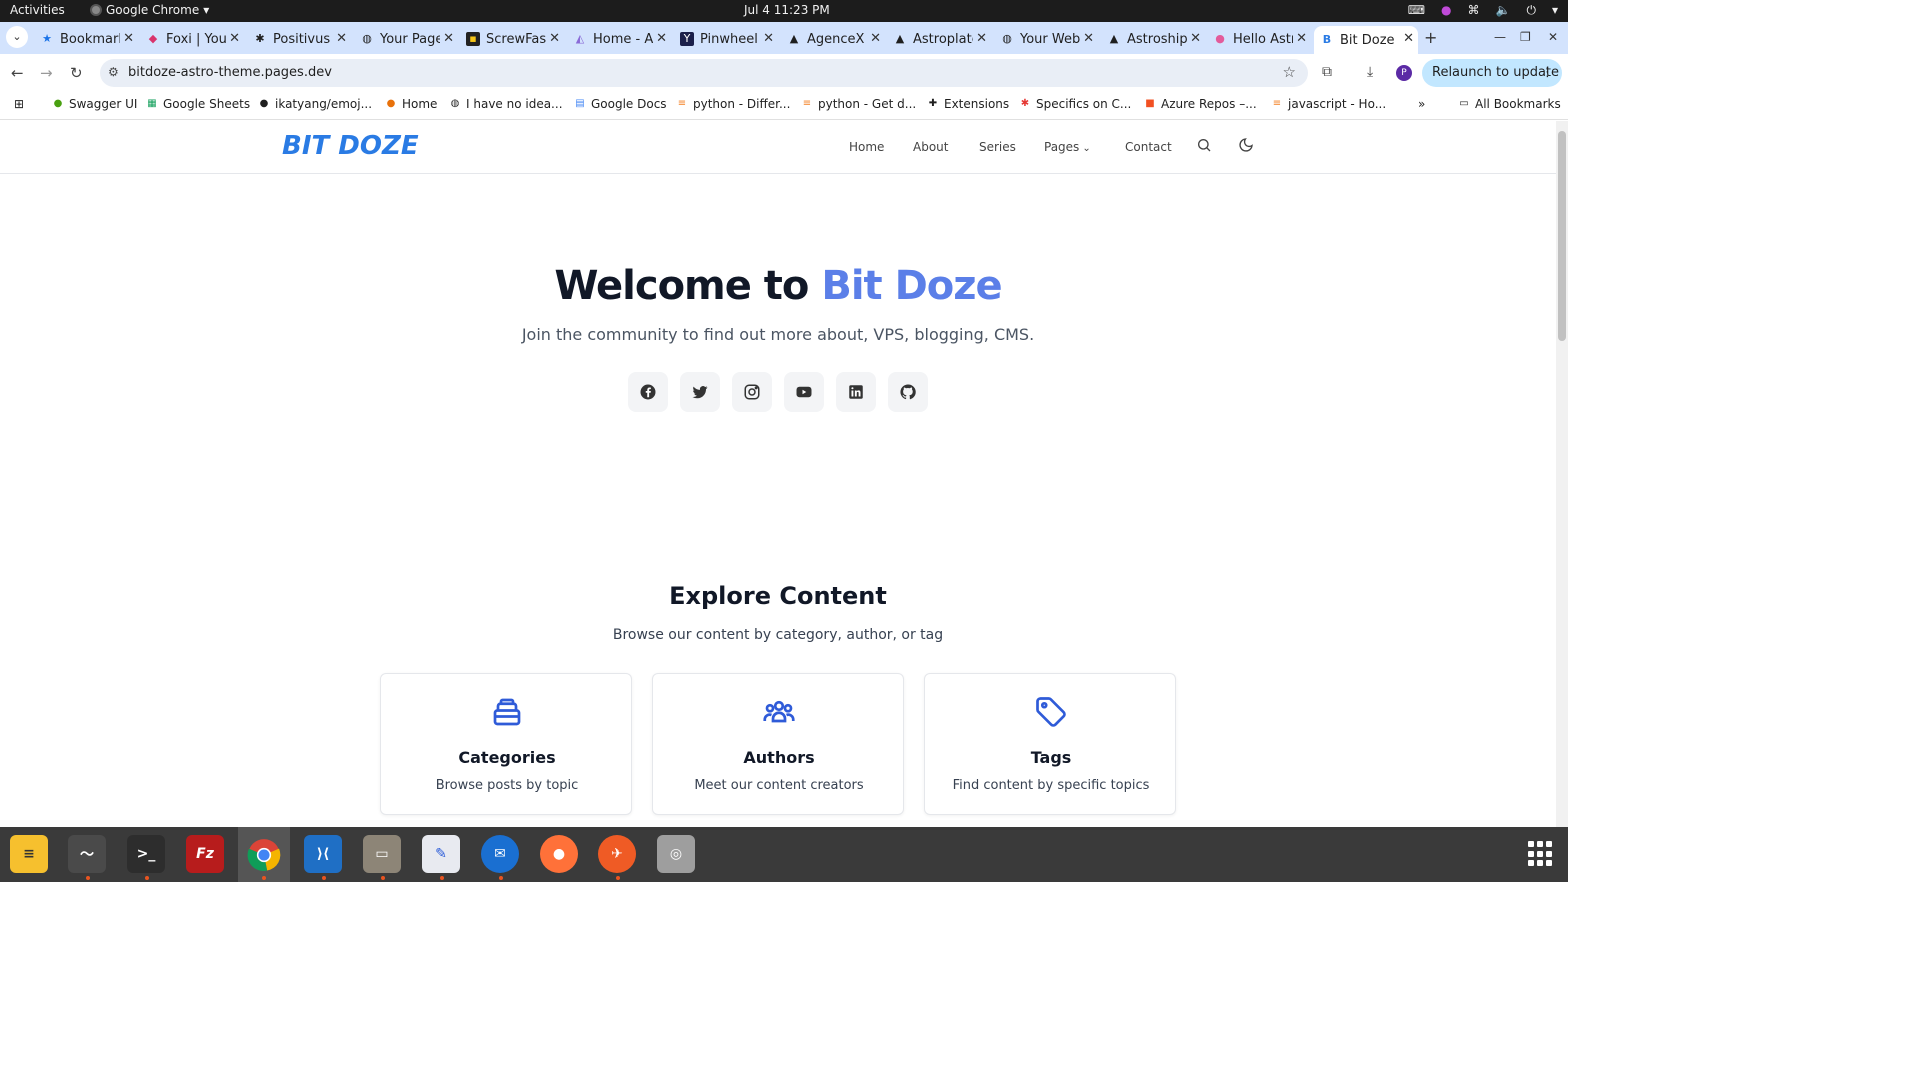 This screenshot has width=1920, height=1080. Describe the element at coordinates (500, 854) in the screenshot. I see `thunderbird-icon: ✉` at that location.